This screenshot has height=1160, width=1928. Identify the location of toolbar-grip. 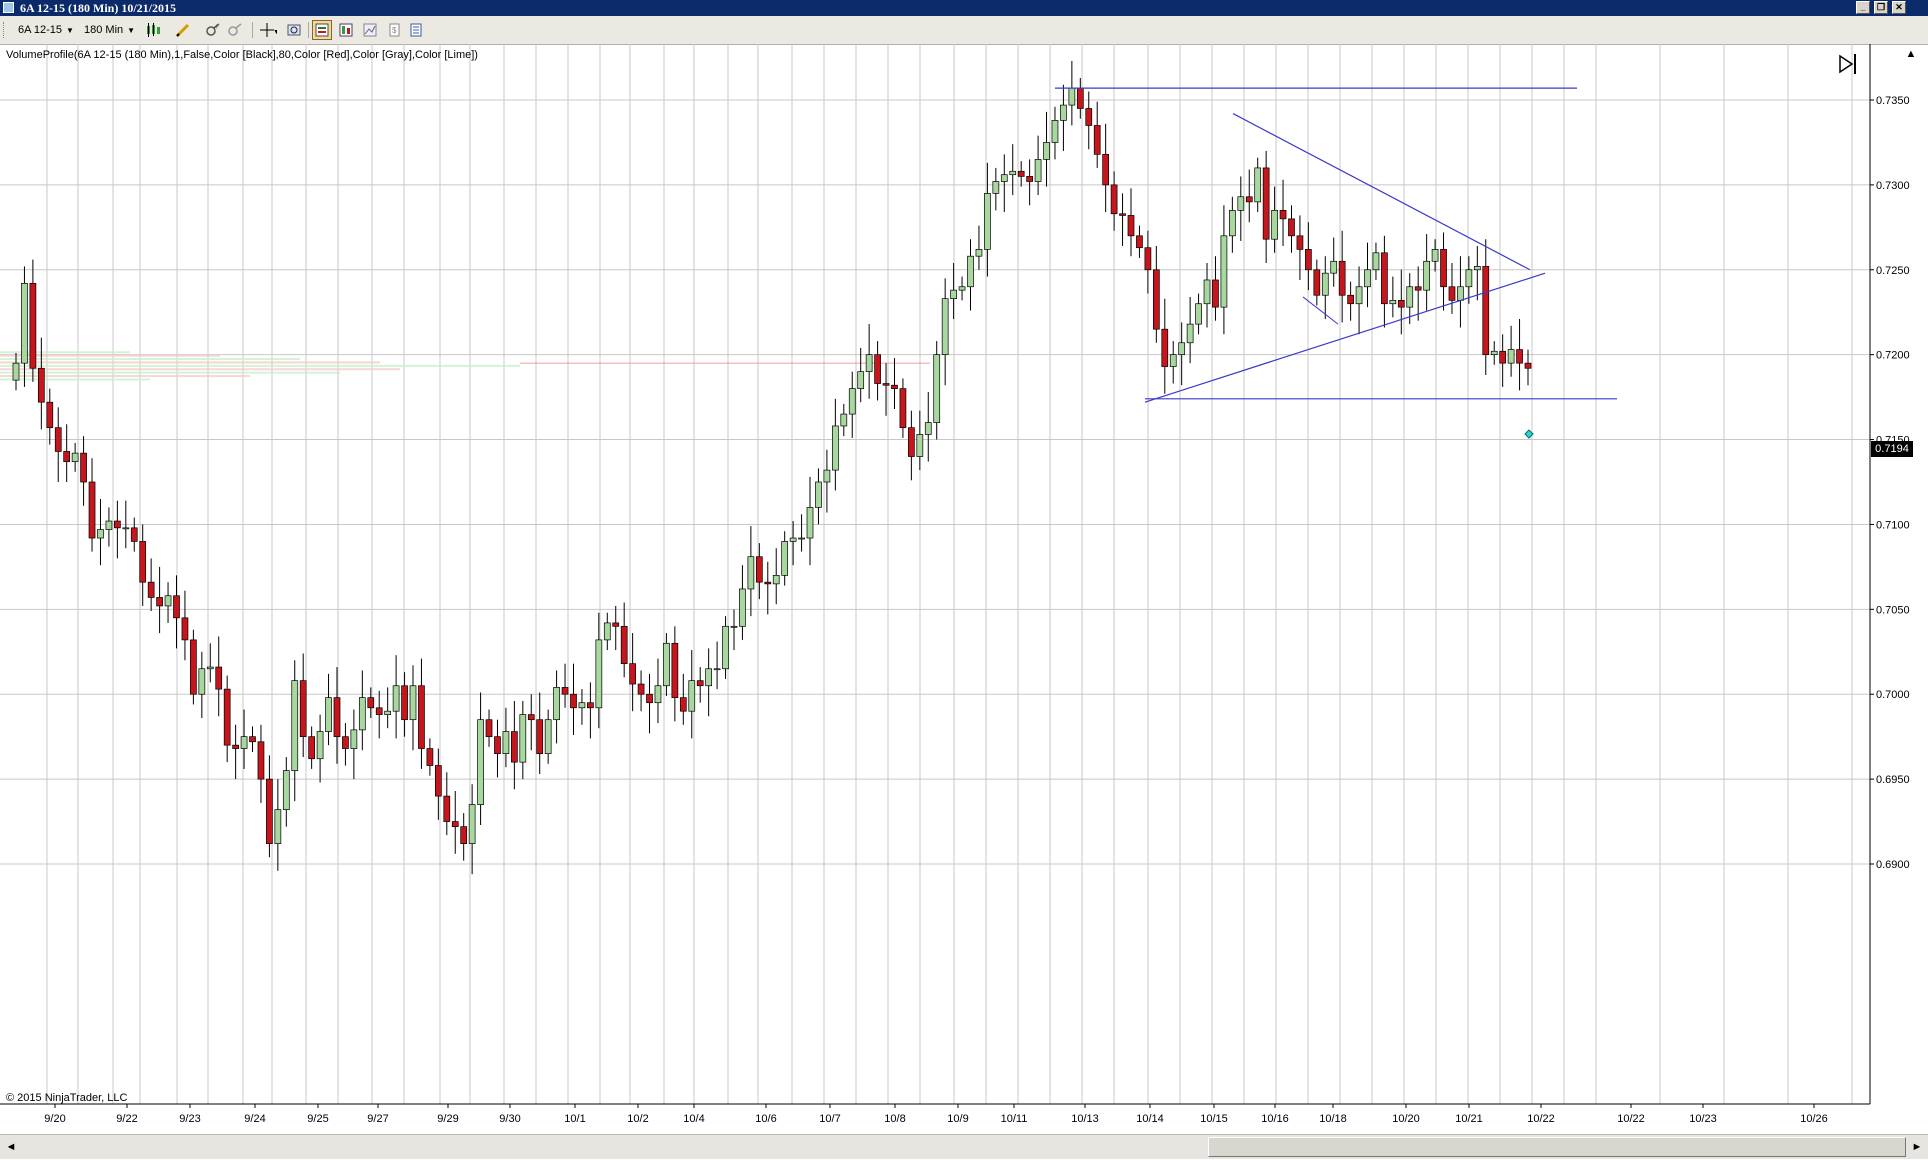
(5, 30).